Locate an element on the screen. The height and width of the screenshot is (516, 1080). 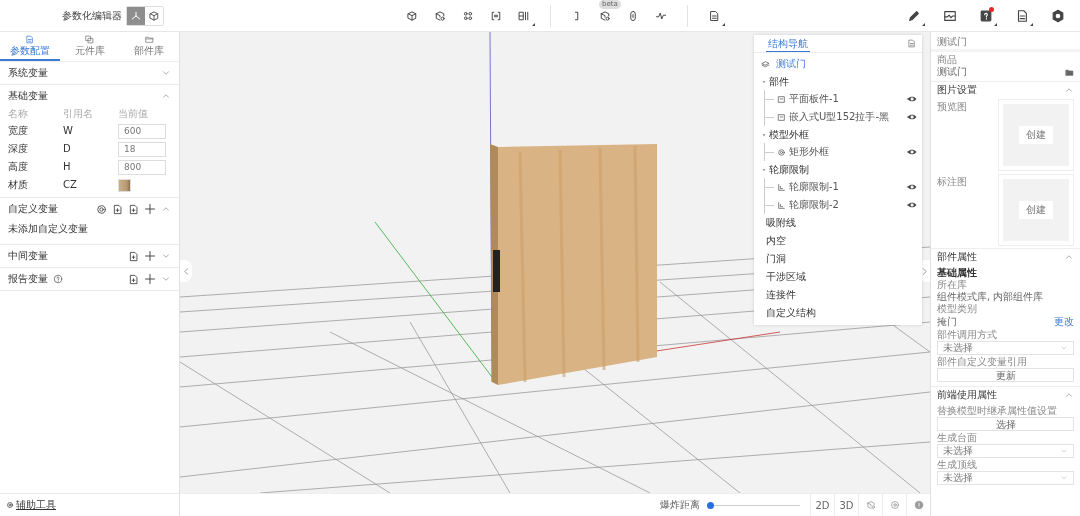
variable-name: 高度 is located at coordinates (18, 167).